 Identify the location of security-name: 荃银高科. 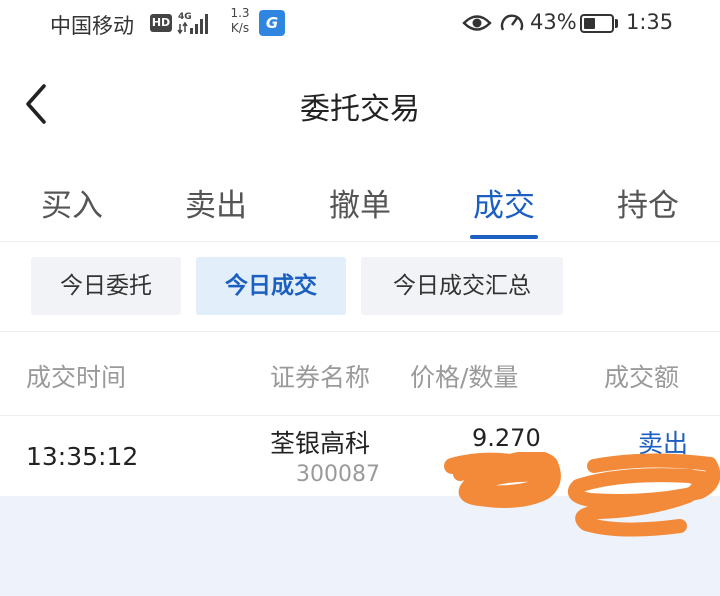
(320, 443).